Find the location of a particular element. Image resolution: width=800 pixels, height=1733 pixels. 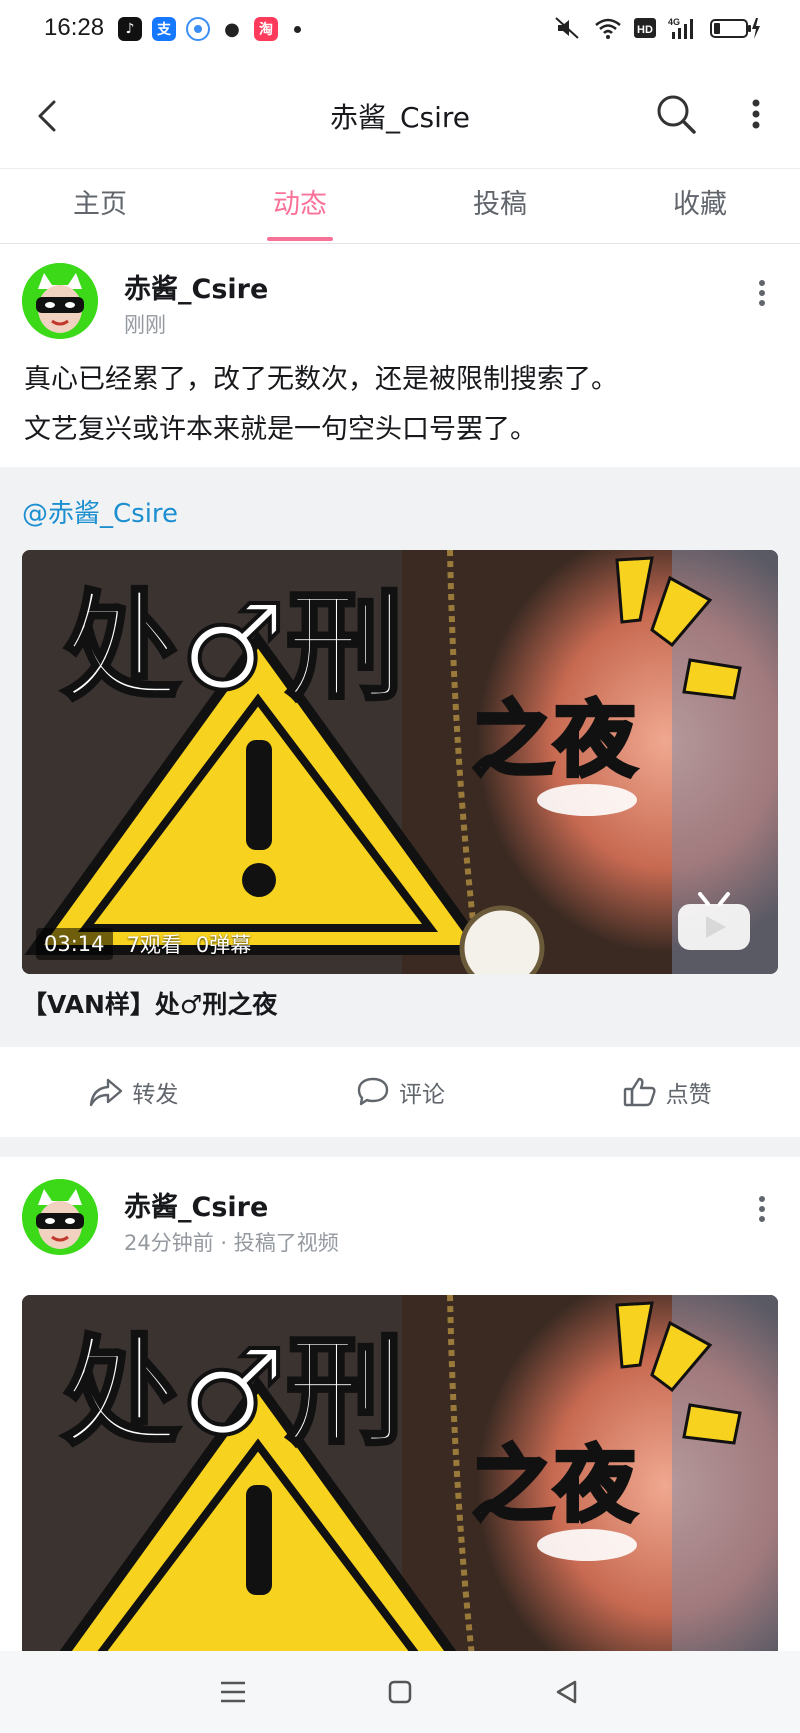

notification-dot is located at coordinates (297, 29).